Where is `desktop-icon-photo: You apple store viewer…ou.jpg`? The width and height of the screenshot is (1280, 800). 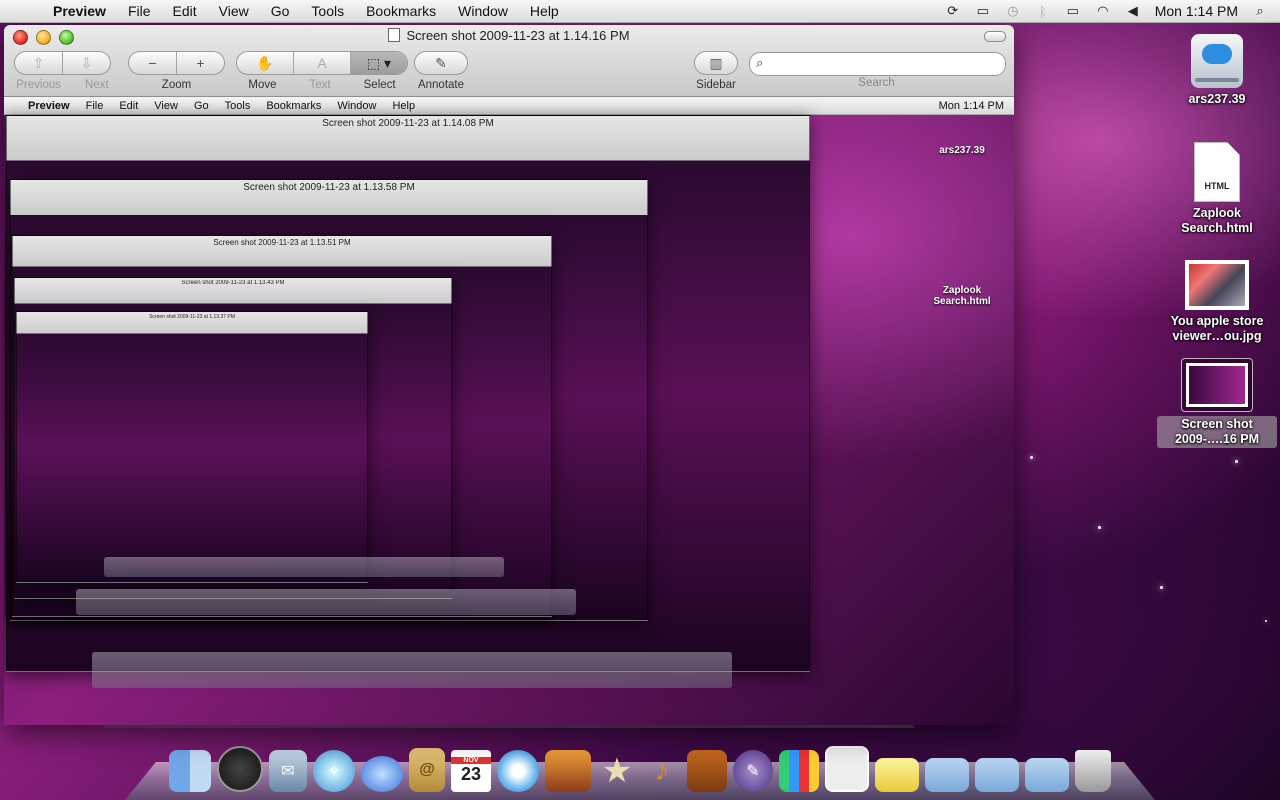 desktop-icon-photo: You apple store viewer…ou.jpg is located at coordinates (1217, 302).